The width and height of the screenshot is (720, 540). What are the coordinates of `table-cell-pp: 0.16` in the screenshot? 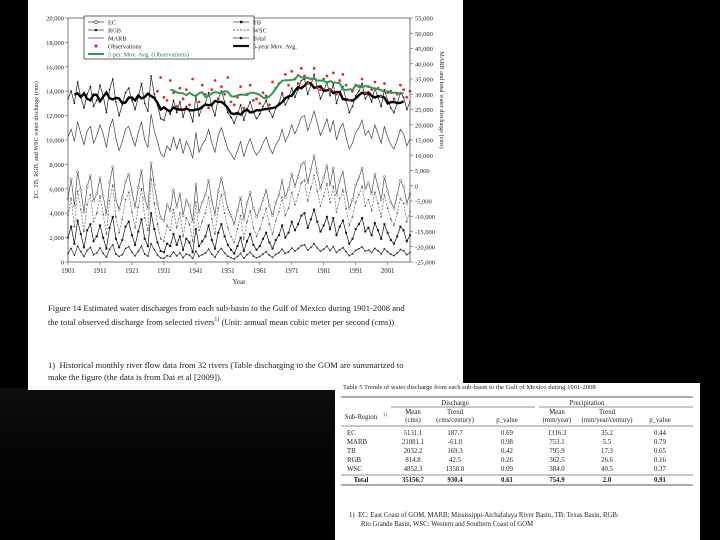 It's located at (660, 460).